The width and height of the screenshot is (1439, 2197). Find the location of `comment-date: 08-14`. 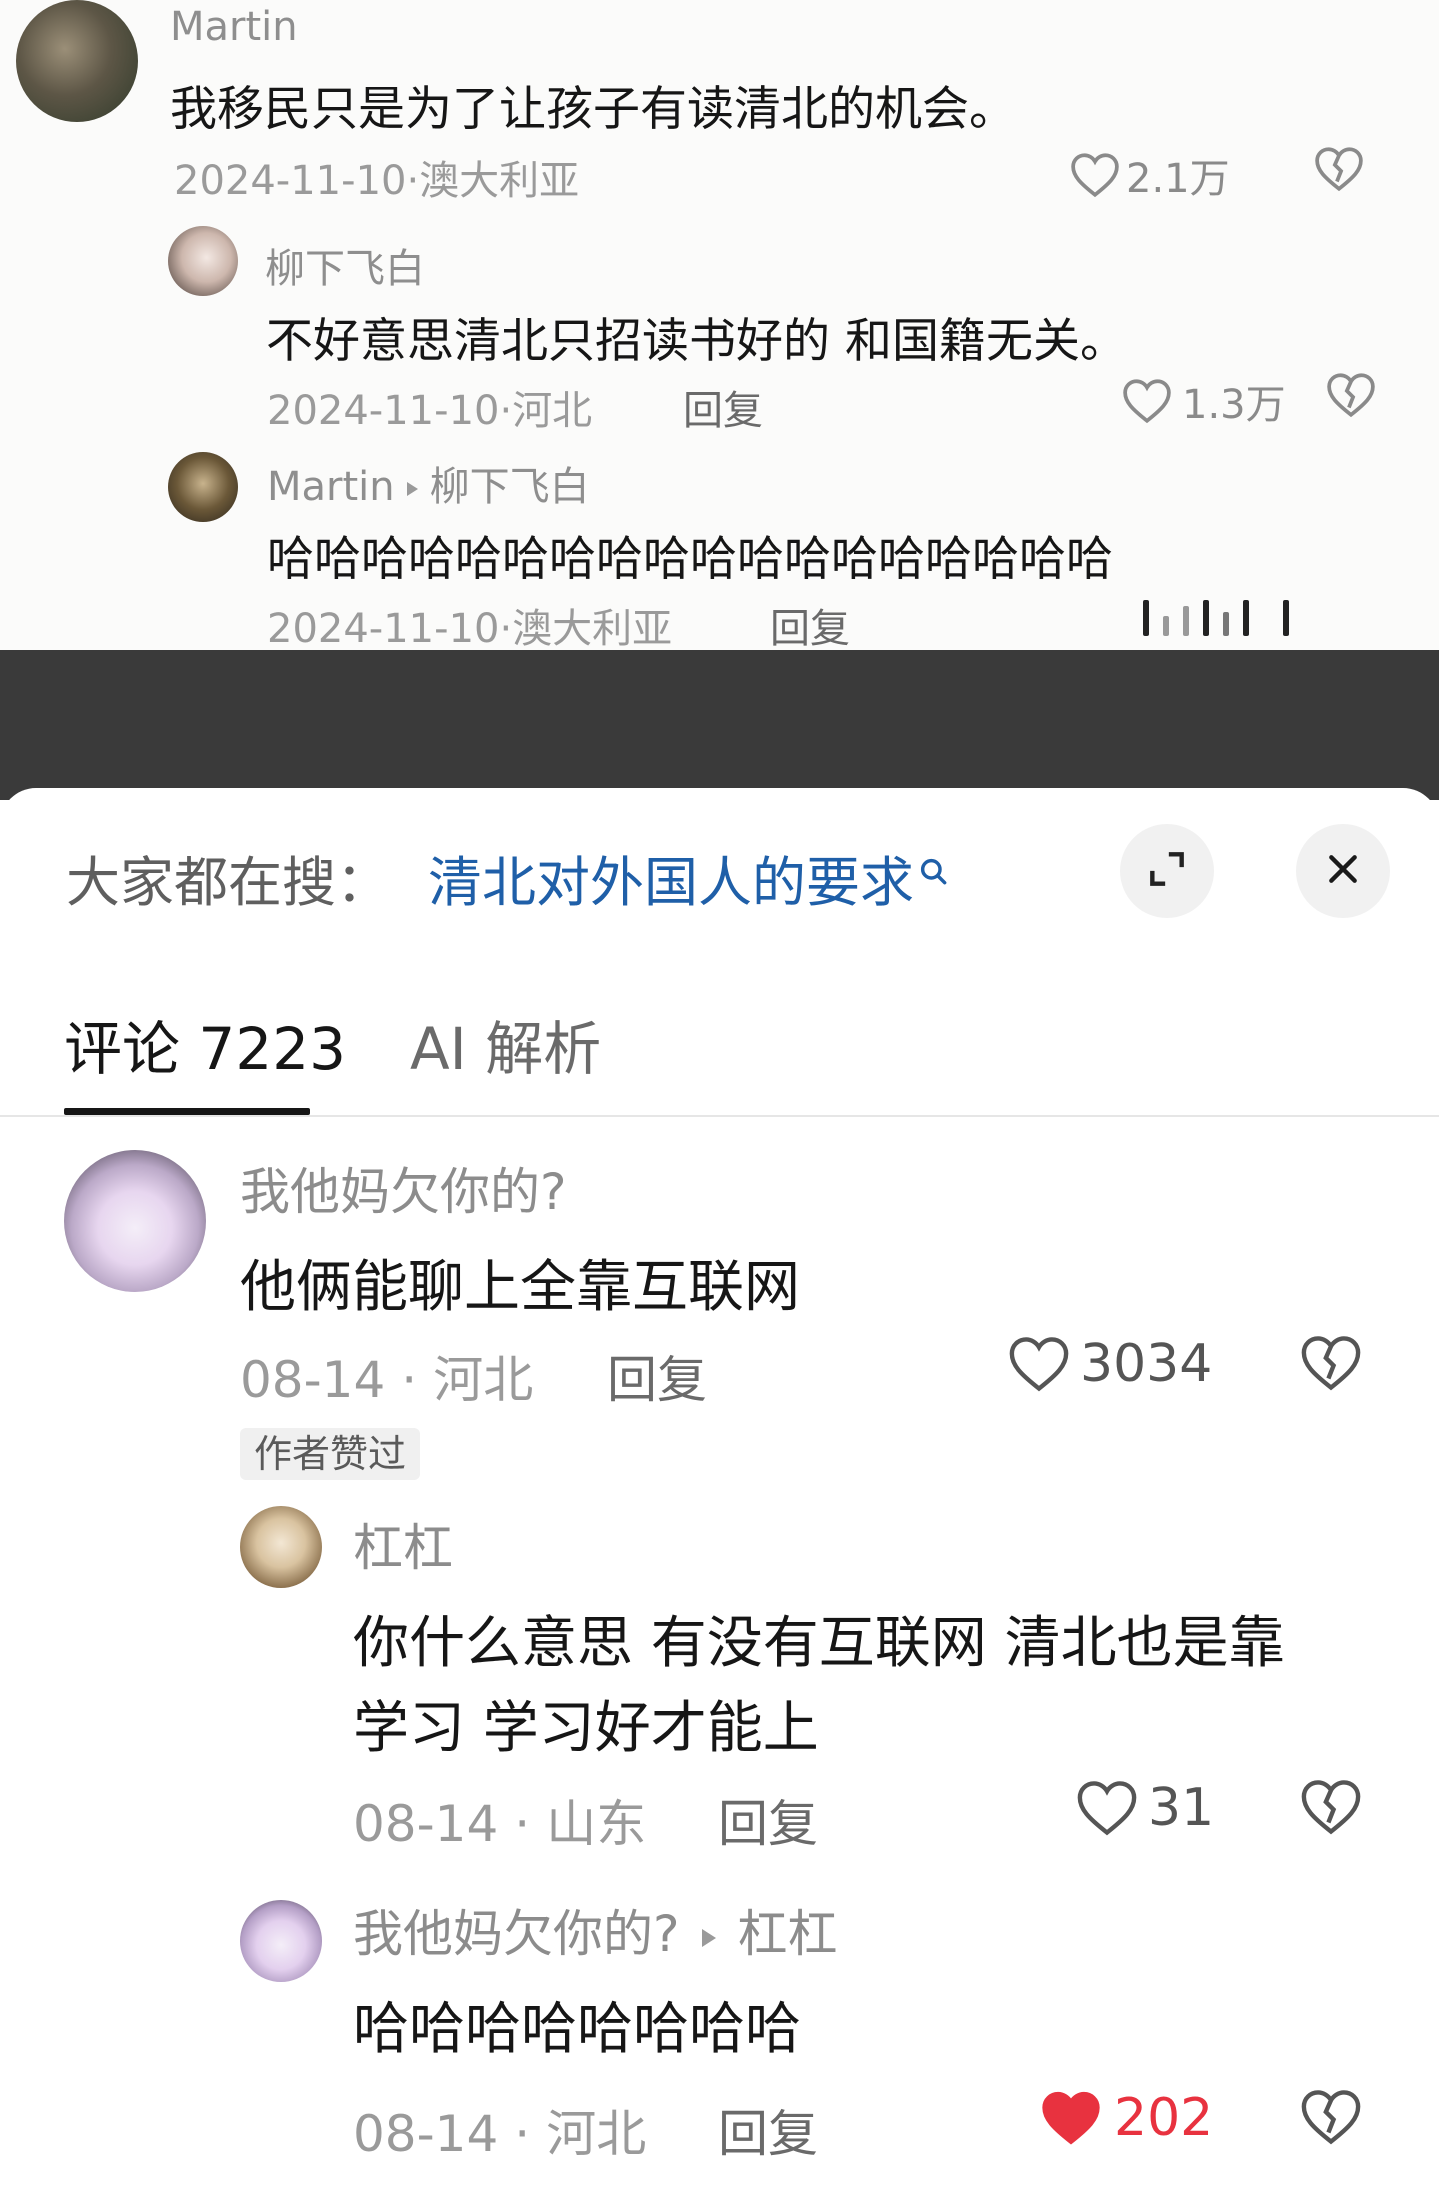

comment-date: 08-14 is located at coordinates (313, 1380).